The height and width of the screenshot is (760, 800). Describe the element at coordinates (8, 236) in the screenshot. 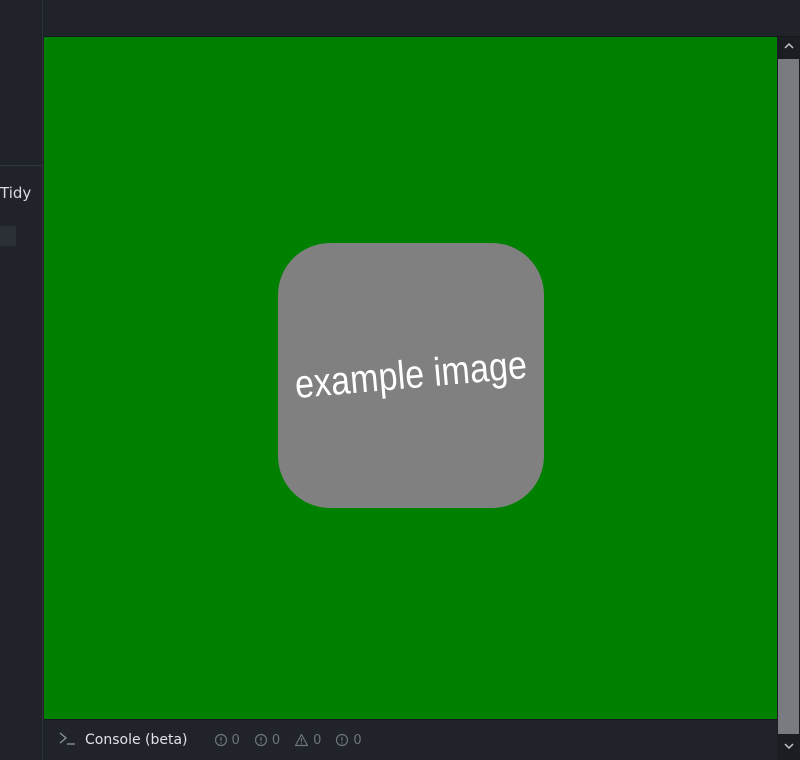

I see `editor-field` at that location.